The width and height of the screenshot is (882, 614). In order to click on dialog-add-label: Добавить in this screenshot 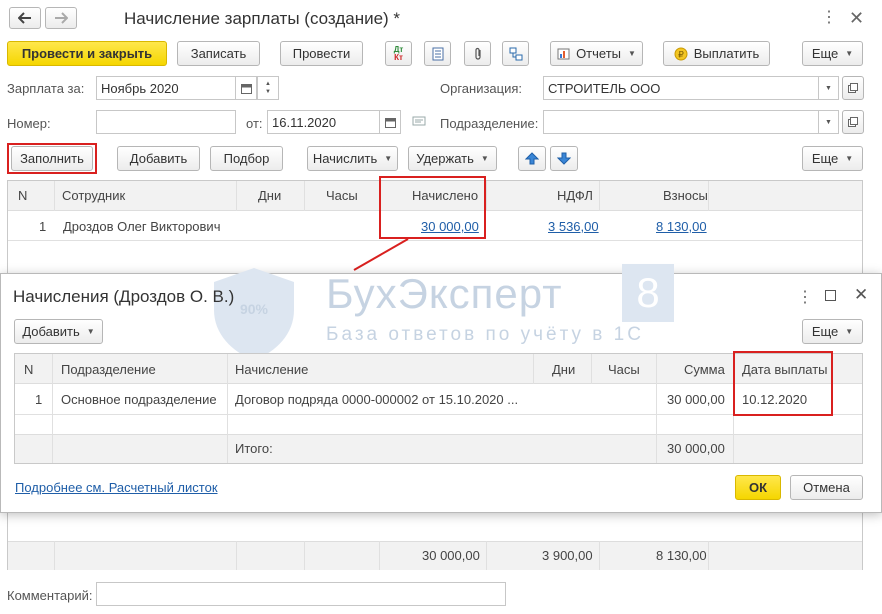, I will do `click(51, 331)`.